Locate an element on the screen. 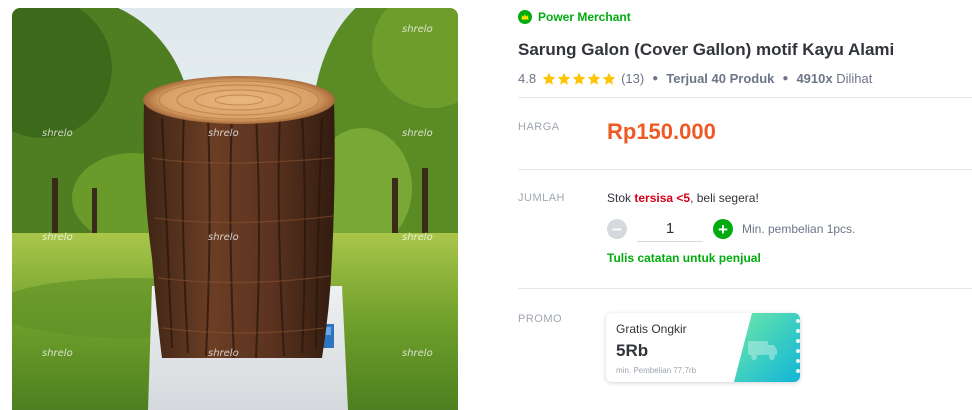 This screenshot has height=410, width=972. power-merchant-badge: Power Merchant is located at coordinates (574, 17).